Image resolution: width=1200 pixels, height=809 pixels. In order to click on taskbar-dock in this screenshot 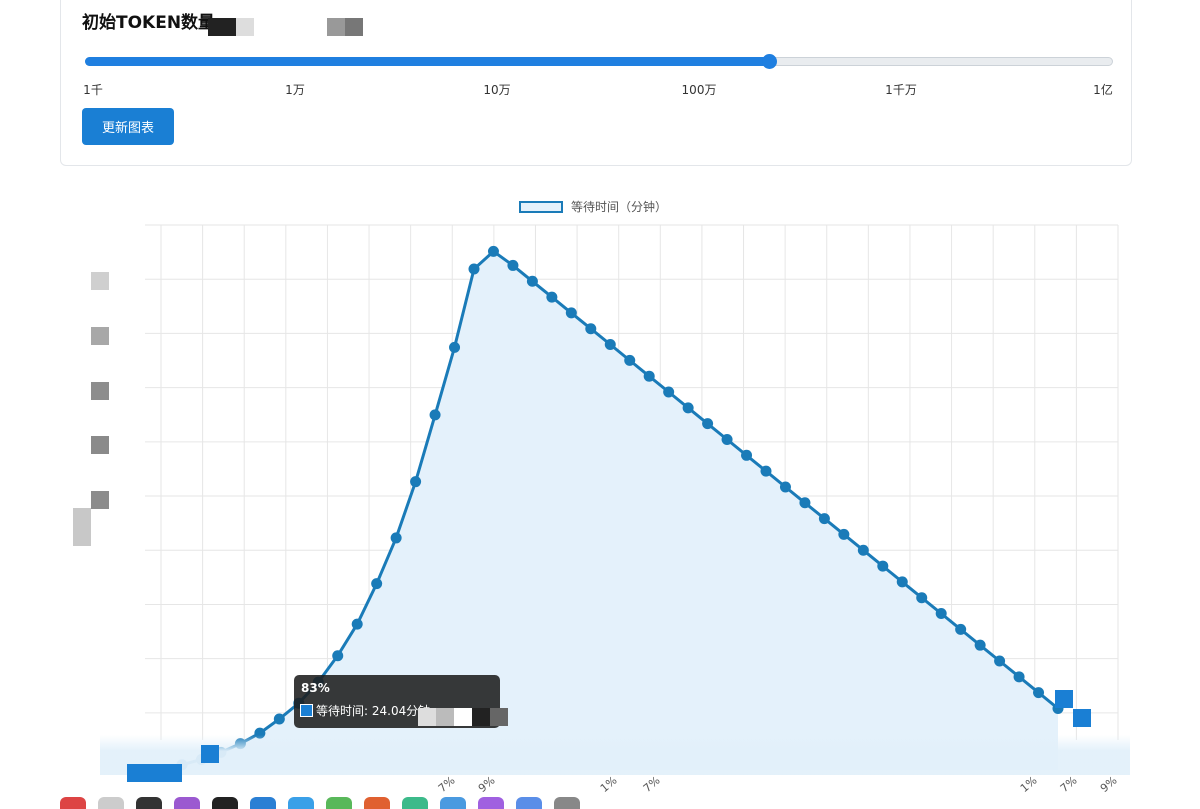, I will do `click(625, 803)`.